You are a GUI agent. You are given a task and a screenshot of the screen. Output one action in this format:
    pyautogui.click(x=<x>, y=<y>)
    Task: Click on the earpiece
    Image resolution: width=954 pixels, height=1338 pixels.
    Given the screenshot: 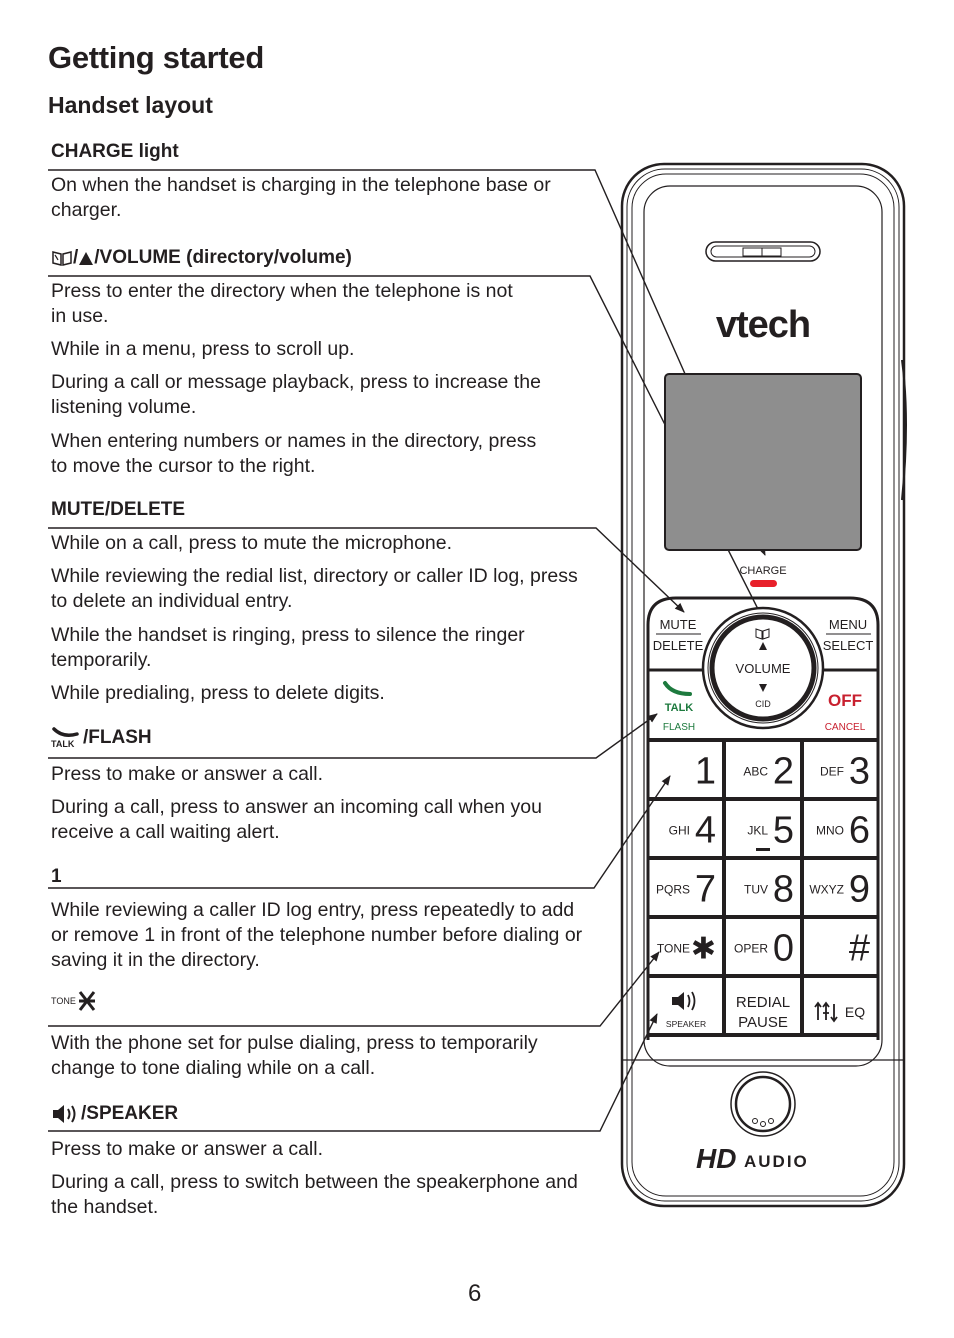 What is the action you would take?
    pyautogui.click(x=763, y=251)
    